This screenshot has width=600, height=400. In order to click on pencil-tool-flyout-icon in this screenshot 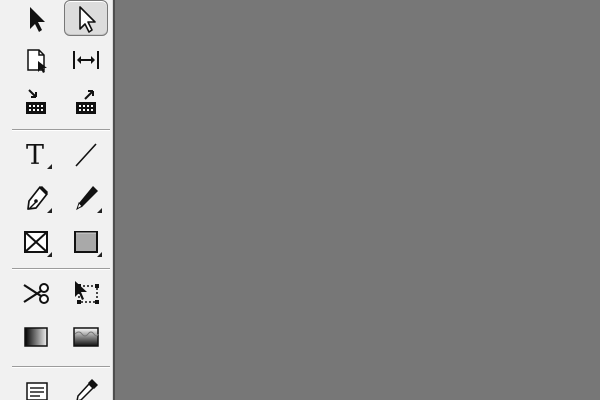, I will do `click(99, 210)`.